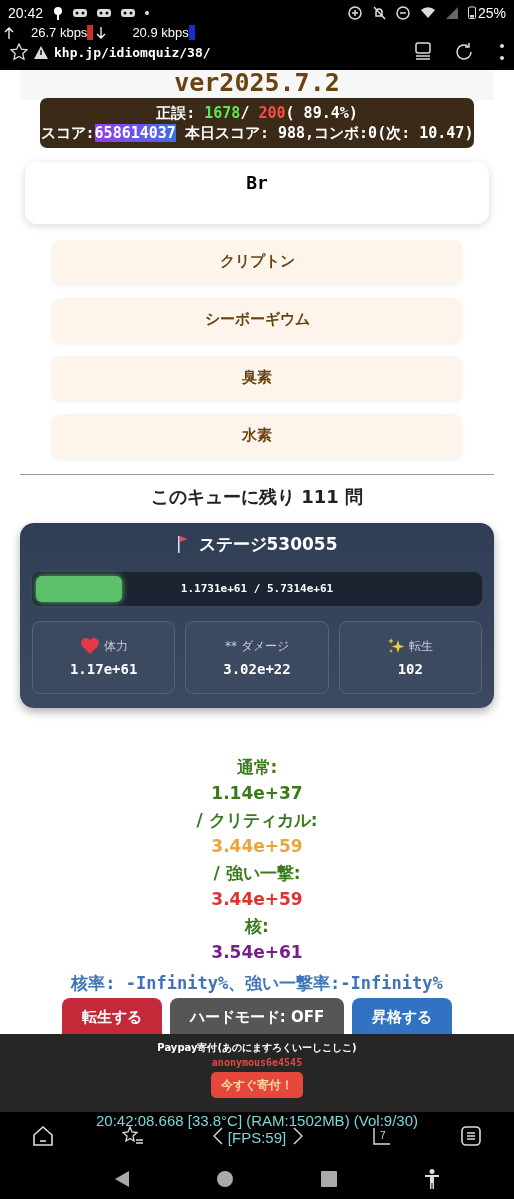 This screenshot has height=1199, width=514. Describe the element at coordinates (402, 1016) in the screenshot. I see `action-button: 昇格する` at that location.